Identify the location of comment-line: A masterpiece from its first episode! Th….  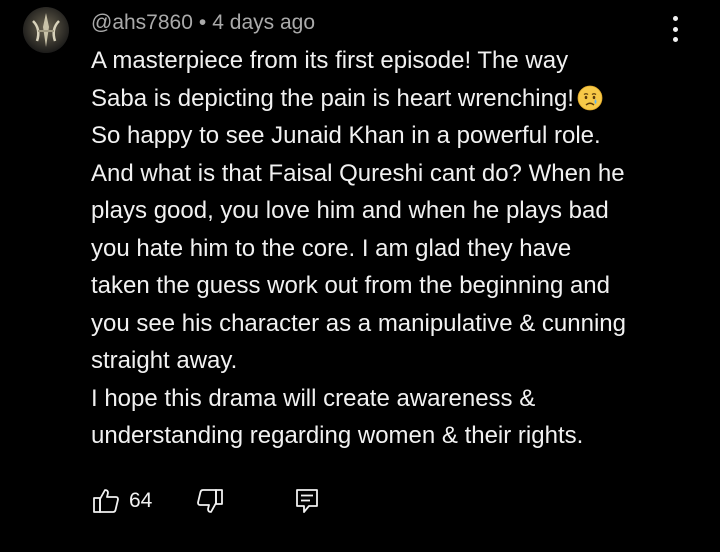
(330, 60).